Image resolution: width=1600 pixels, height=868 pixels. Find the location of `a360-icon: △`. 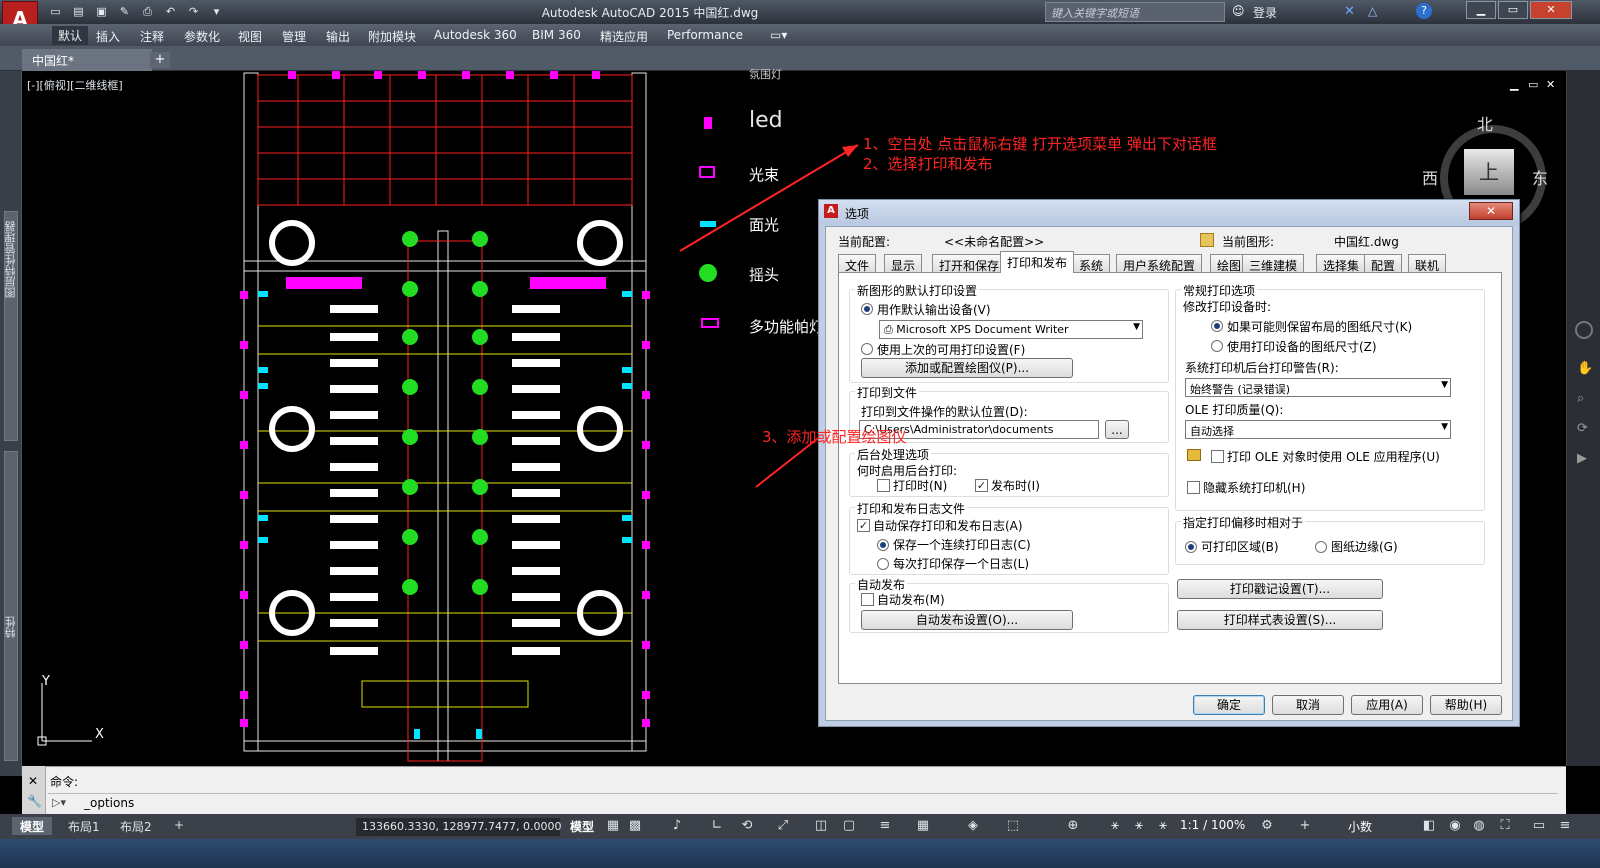

a360-icon: △ is located at coordinates (1372, 11).